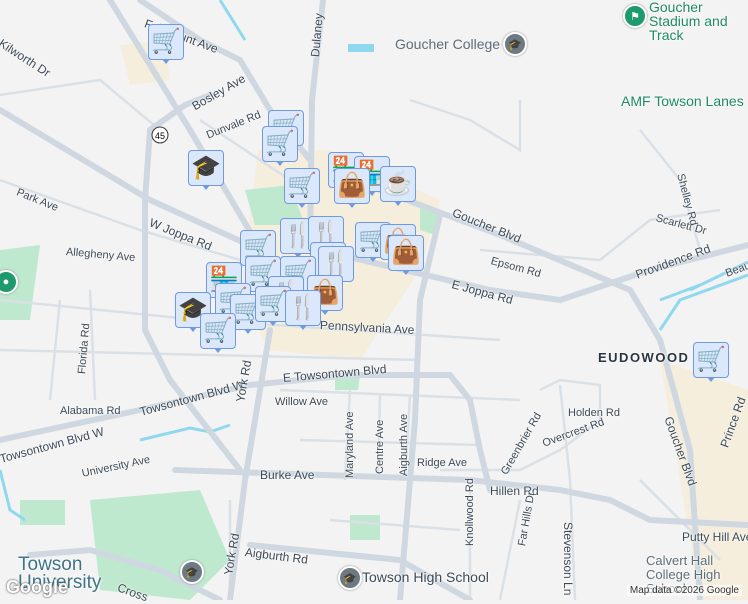 The height and width of the screenshot is (604, 748). Describe the element at coordinates (635, 16) in the screenshot. I see `stadium-pin-icon: ⚑` at that location.